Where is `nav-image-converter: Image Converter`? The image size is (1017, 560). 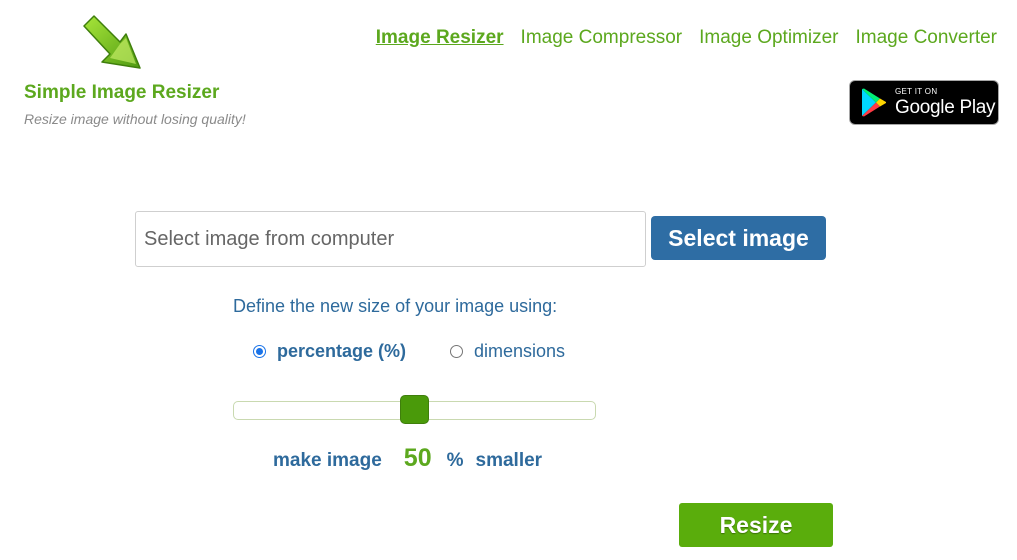
nav-image-converter: Image Converter is located at coordinates (926, 38).